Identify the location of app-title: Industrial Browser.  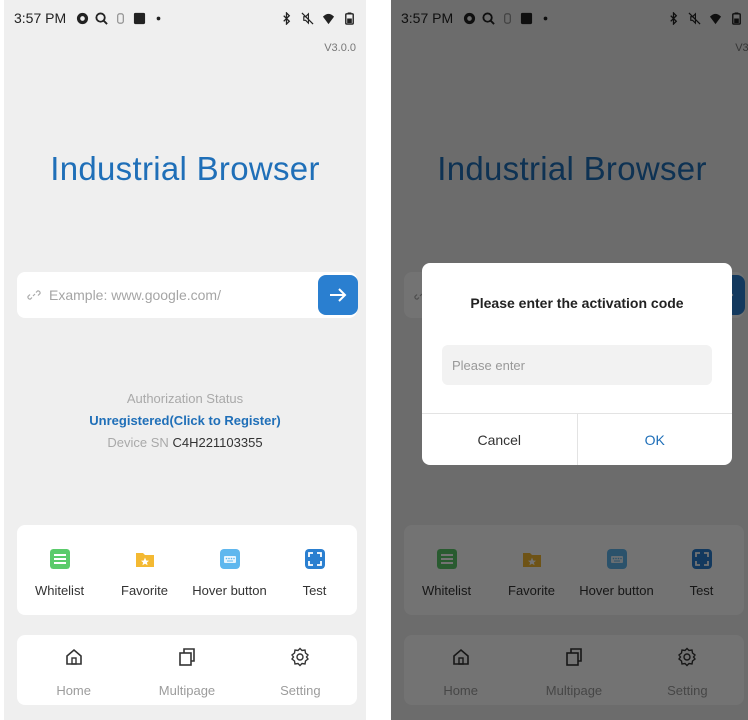
(185, 168).